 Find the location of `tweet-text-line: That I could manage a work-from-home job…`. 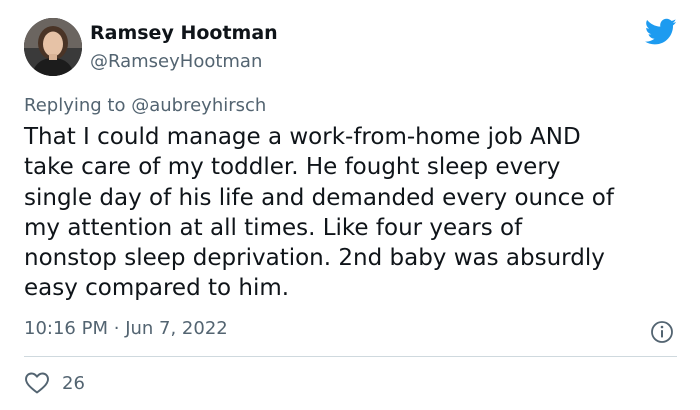

tweet-text-line: That I could manage a work-from-home job… is located at coordinates (302, 137).